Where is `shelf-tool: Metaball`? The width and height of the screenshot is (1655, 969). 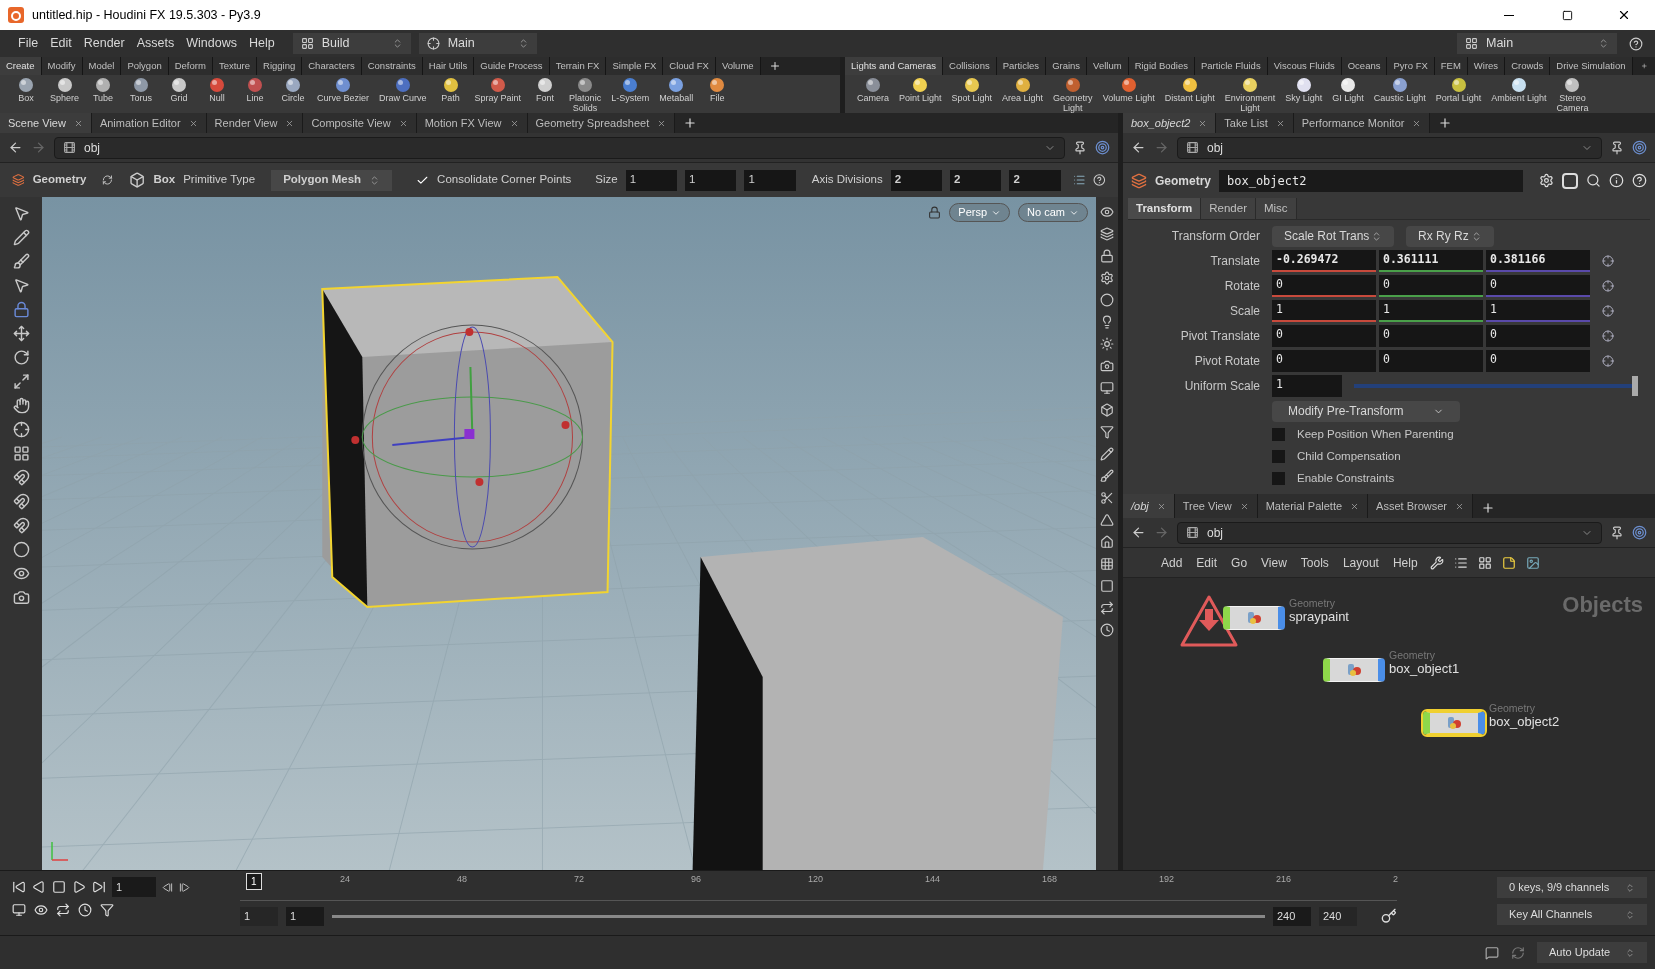
shelf-tool: Metaball is located at coordinates (676, 89).